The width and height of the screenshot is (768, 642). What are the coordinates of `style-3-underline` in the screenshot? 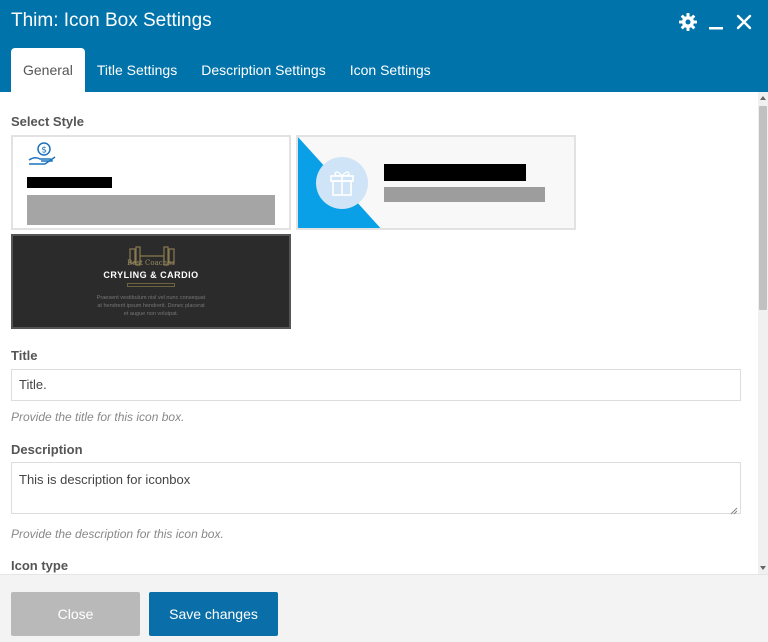 It's located at (151, 285).